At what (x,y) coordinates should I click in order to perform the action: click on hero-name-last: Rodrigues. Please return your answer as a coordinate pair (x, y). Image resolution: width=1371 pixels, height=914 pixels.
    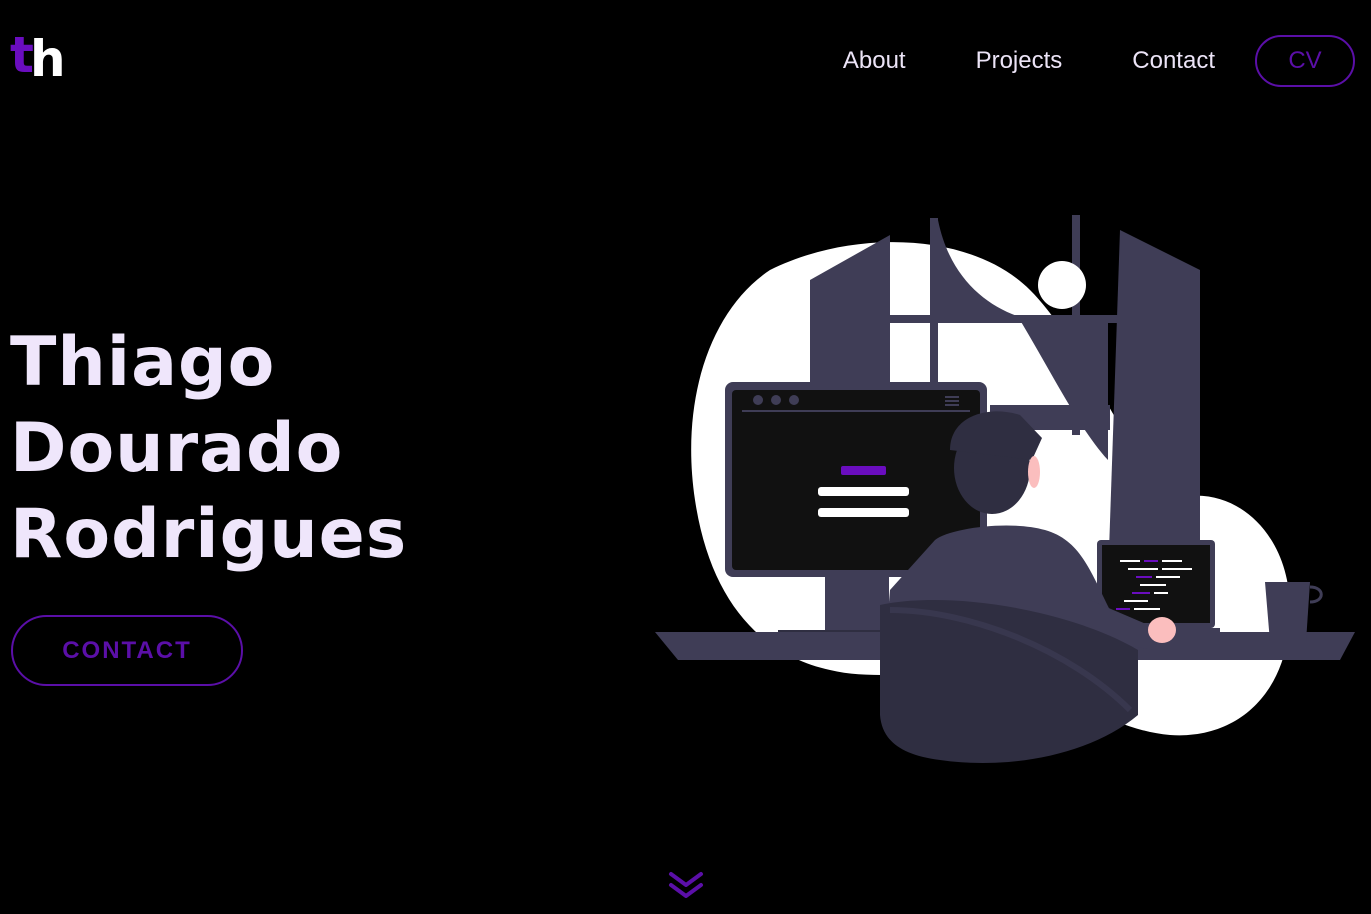
    Looking at the image, I should click on (209, 534).